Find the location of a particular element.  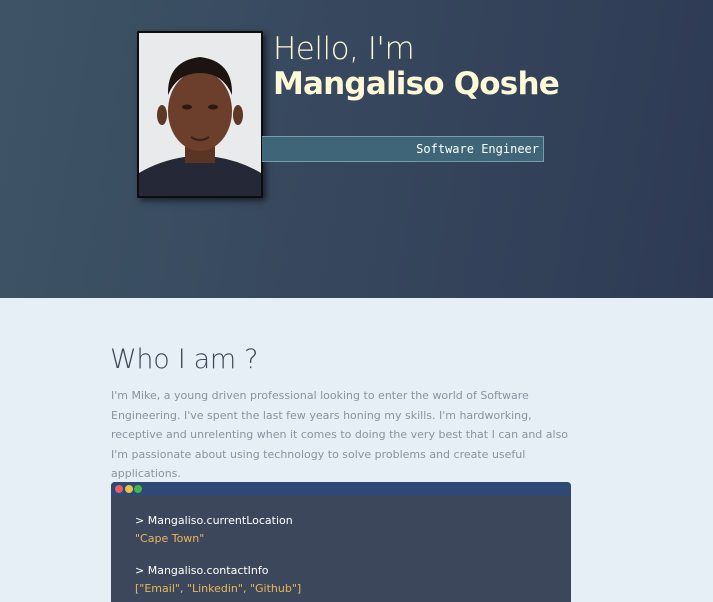

hero-name: Mangaliso Qoshe is located at coordinates (416, 84).